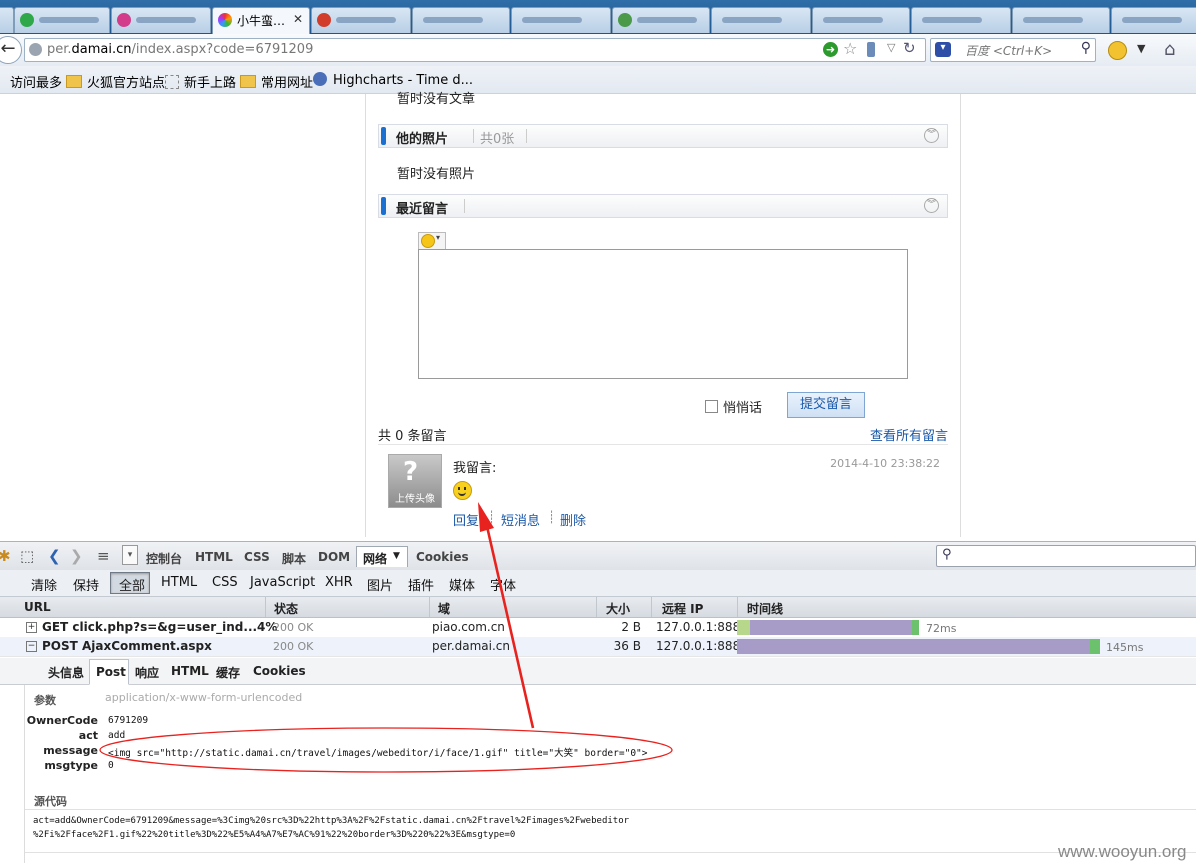 Image resolution: width=1196 pixels, height=863 pixels. What do you see at coordinates (444, 608) in the screenshot?
I see `column-domain: 域` at bounding box center [444, 608].